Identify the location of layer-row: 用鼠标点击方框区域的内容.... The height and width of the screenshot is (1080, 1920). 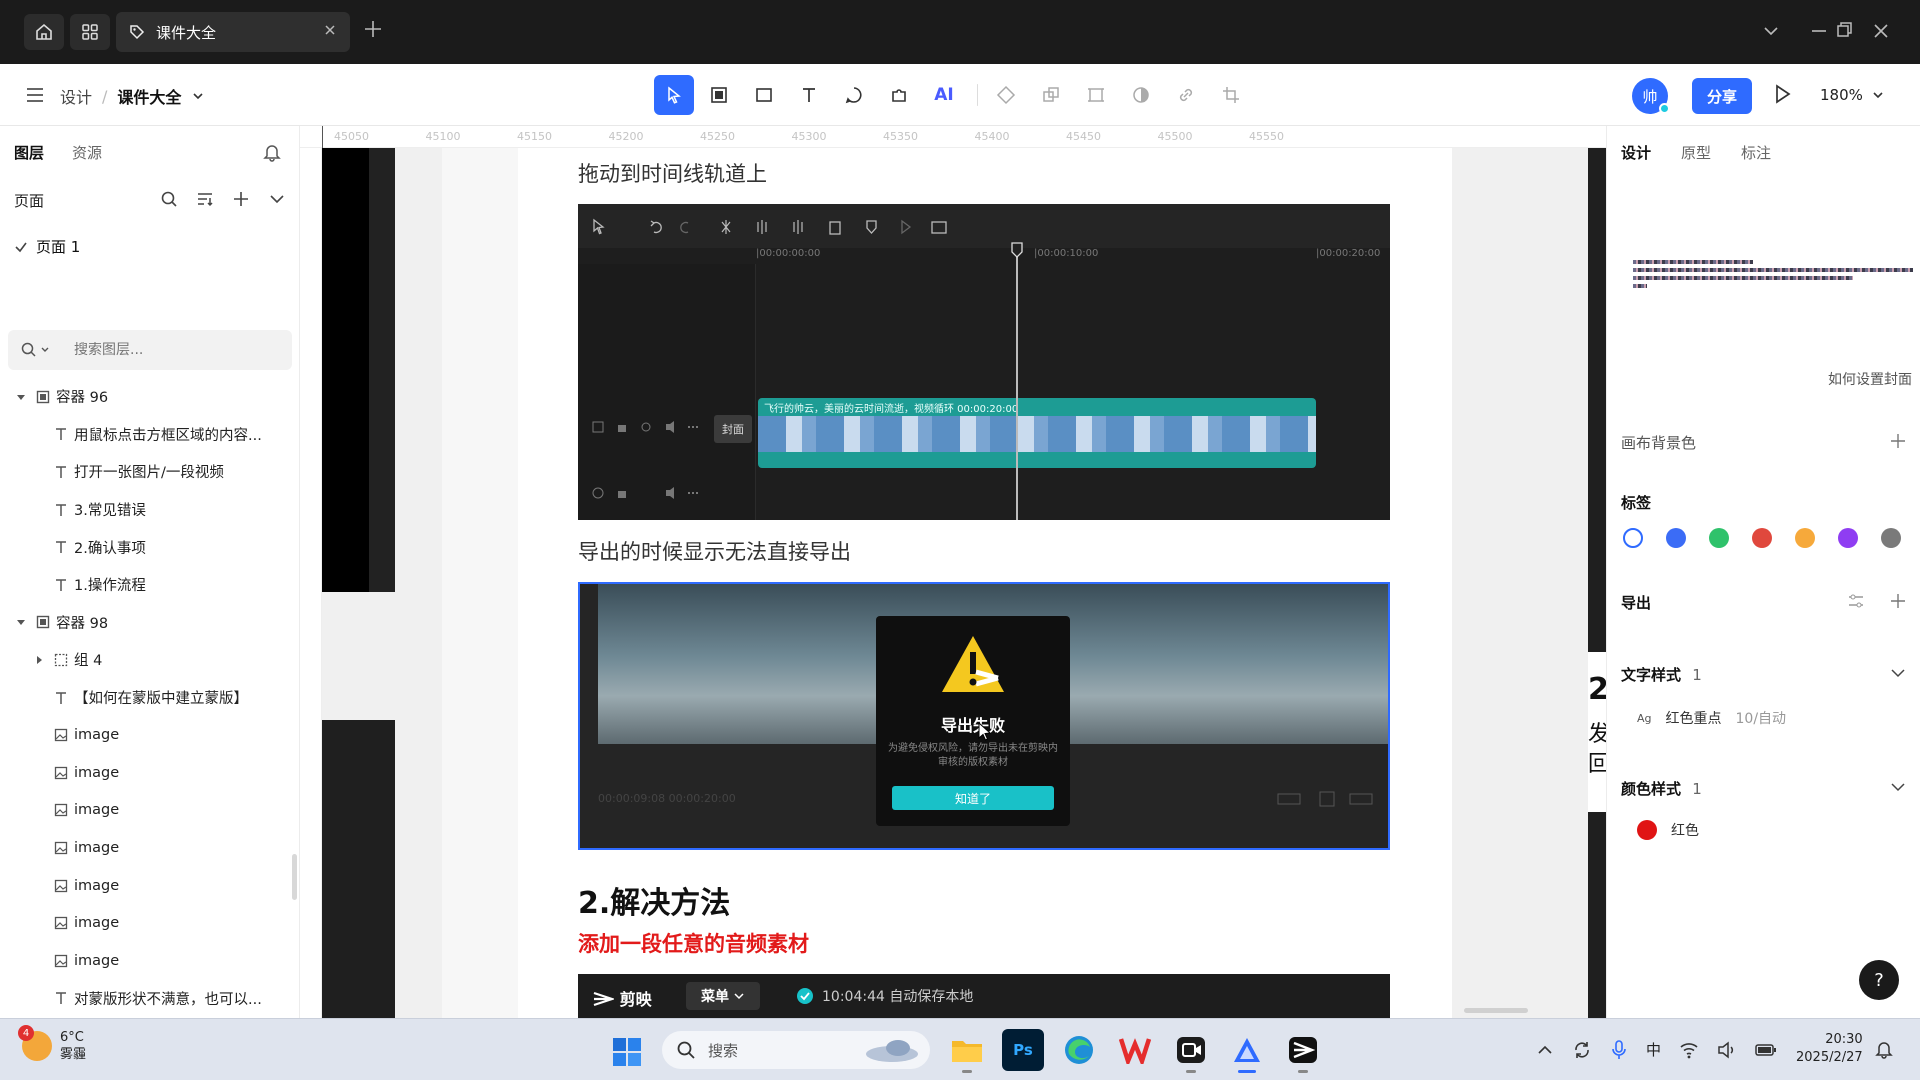
(149, 435).